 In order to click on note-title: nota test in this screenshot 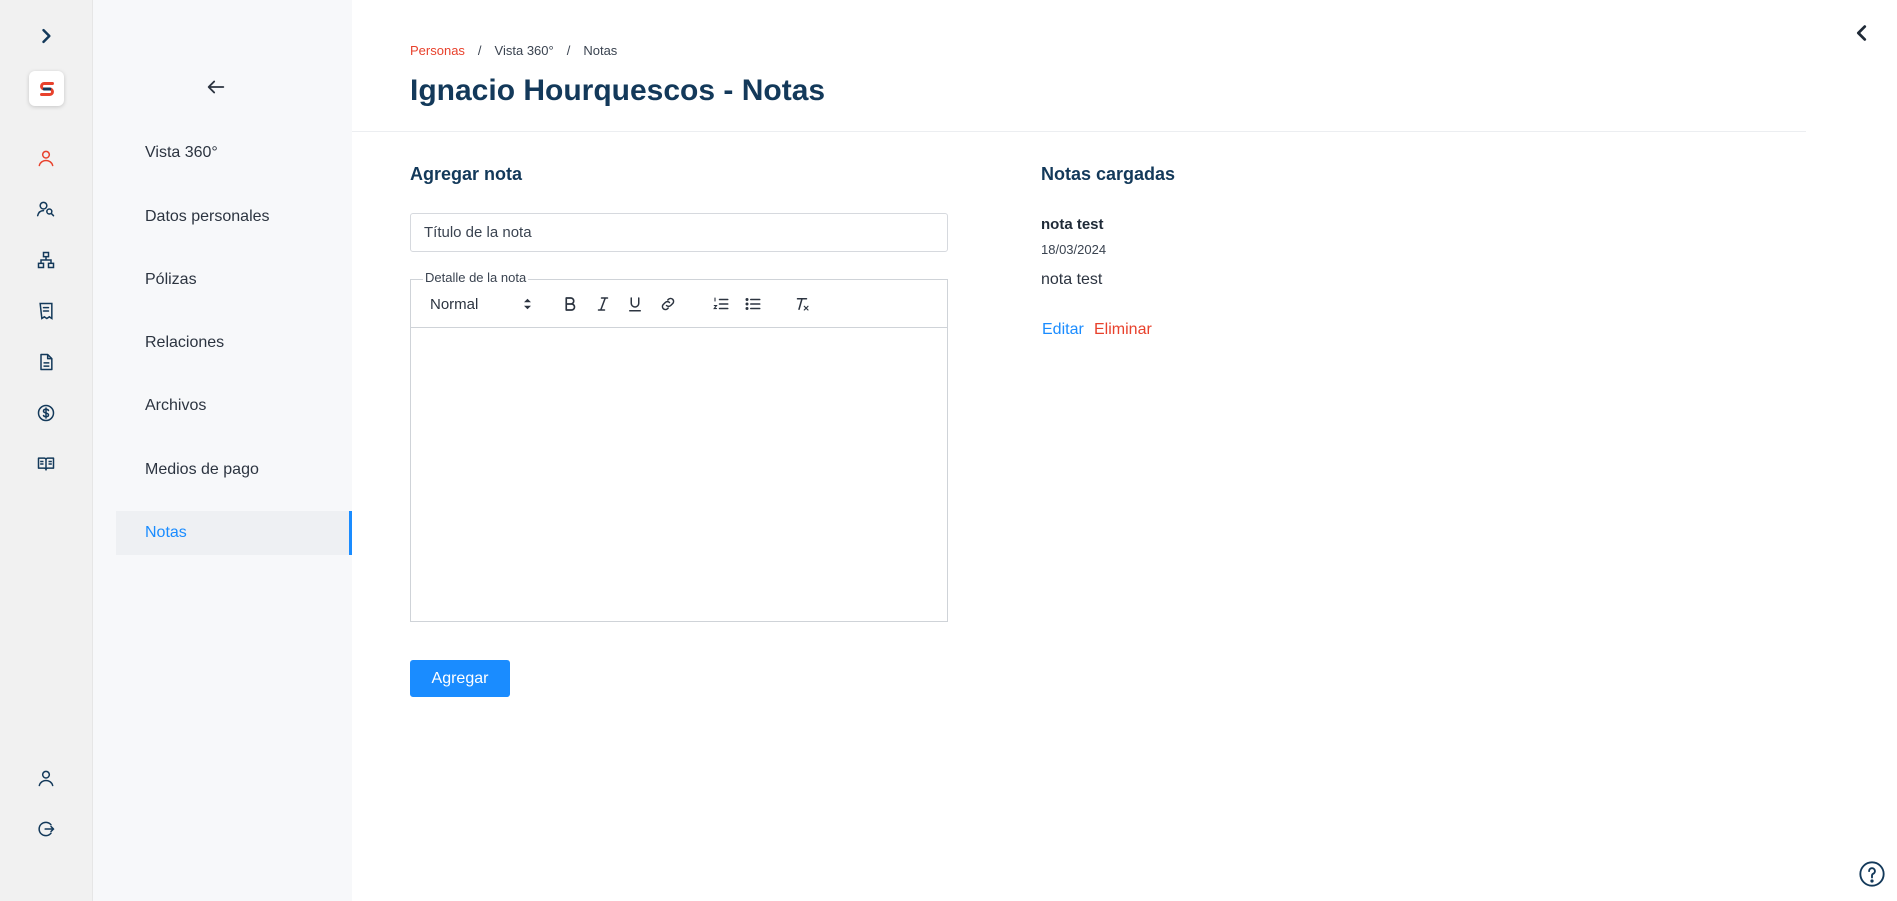, I will do `click(1072, 224)`.